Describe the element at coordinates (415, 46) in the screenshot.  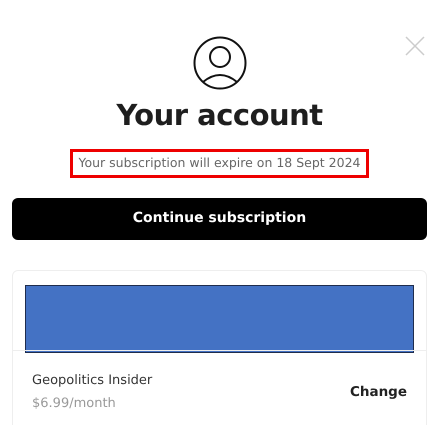
I see `close-icon` at that location.